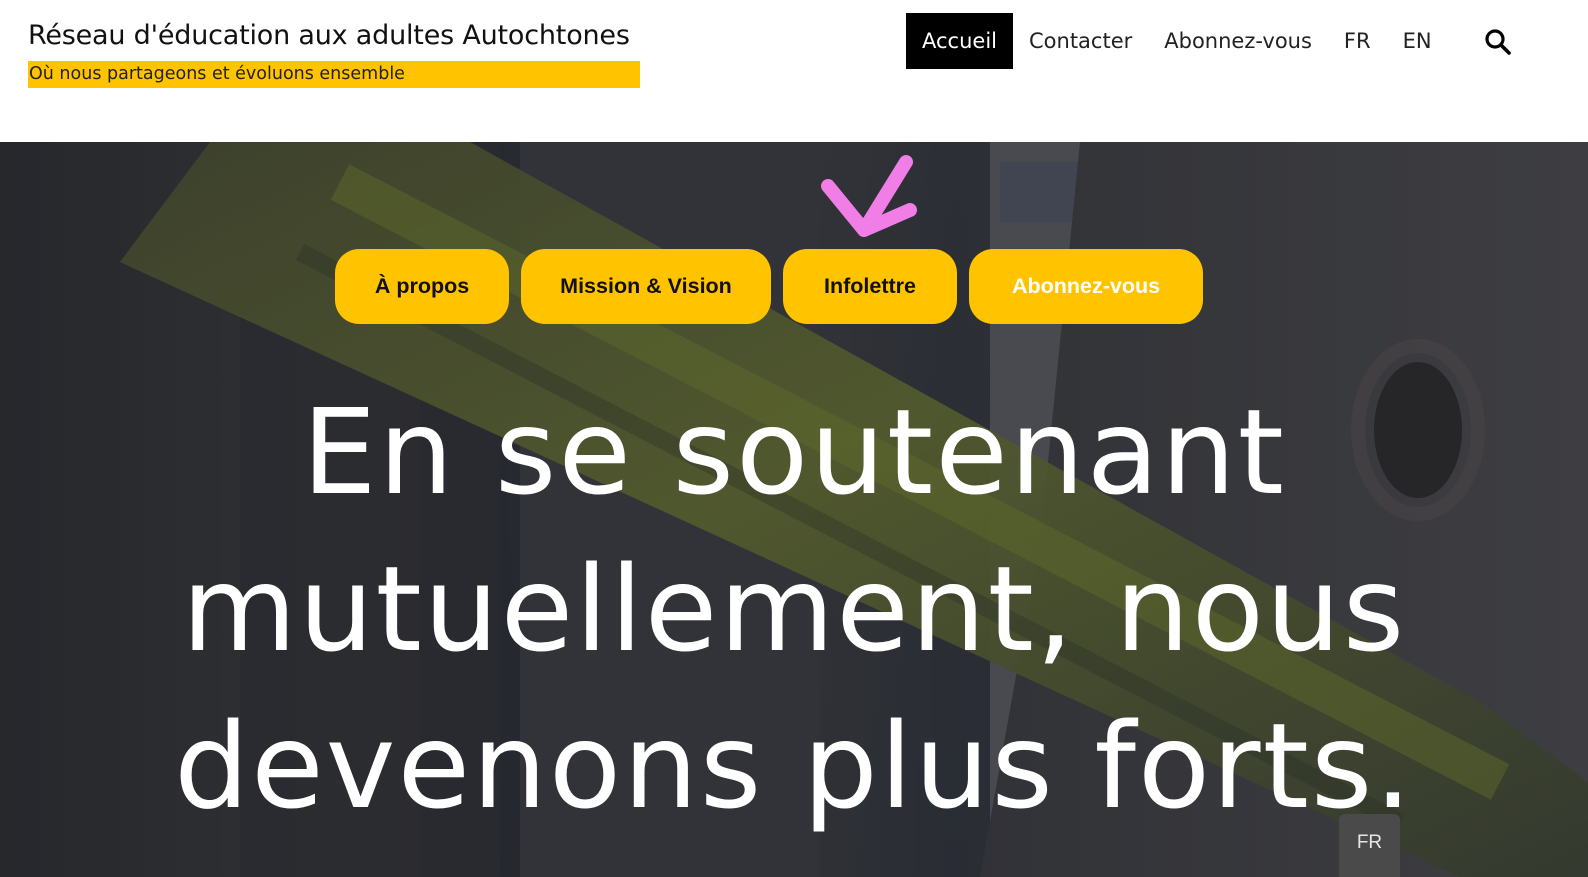 This screenshot has width=1588, height=877. What do you see at coordinates (1357, 41) in the screenshot?
I see `nav-item-lang-fr: FR` at bounding box center [1357, 41].